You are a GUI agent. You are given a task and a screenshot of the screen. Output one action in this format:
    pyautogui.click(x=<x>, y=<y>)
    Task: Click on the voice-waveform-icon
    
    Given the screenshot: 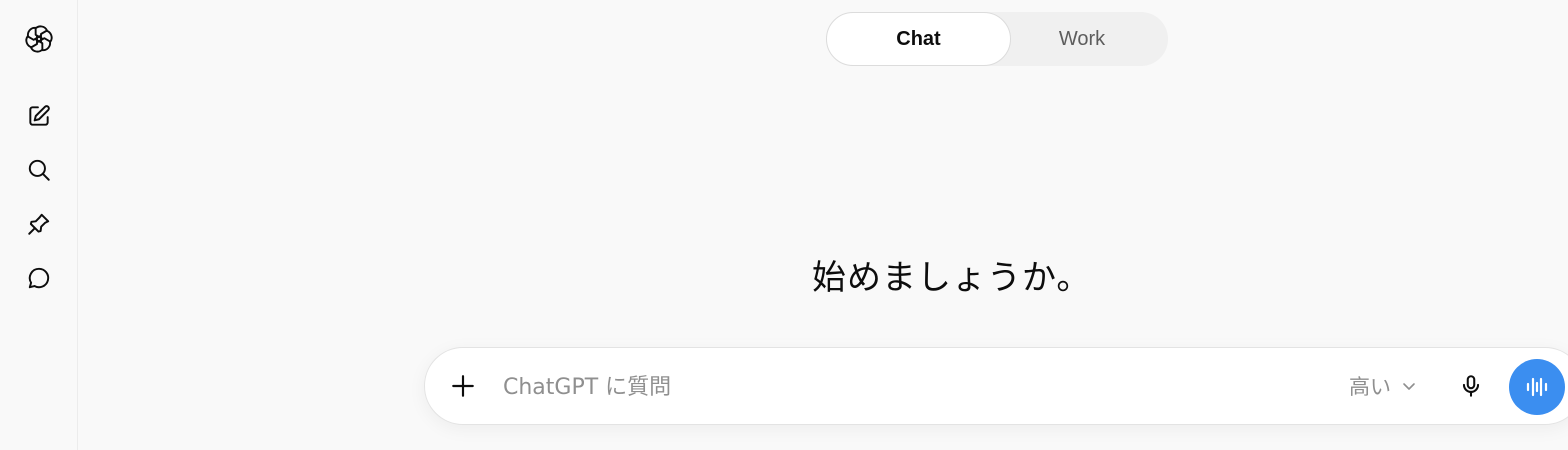 What is the action you would take?
    pyautogui.click(x=1537, y=387)
    